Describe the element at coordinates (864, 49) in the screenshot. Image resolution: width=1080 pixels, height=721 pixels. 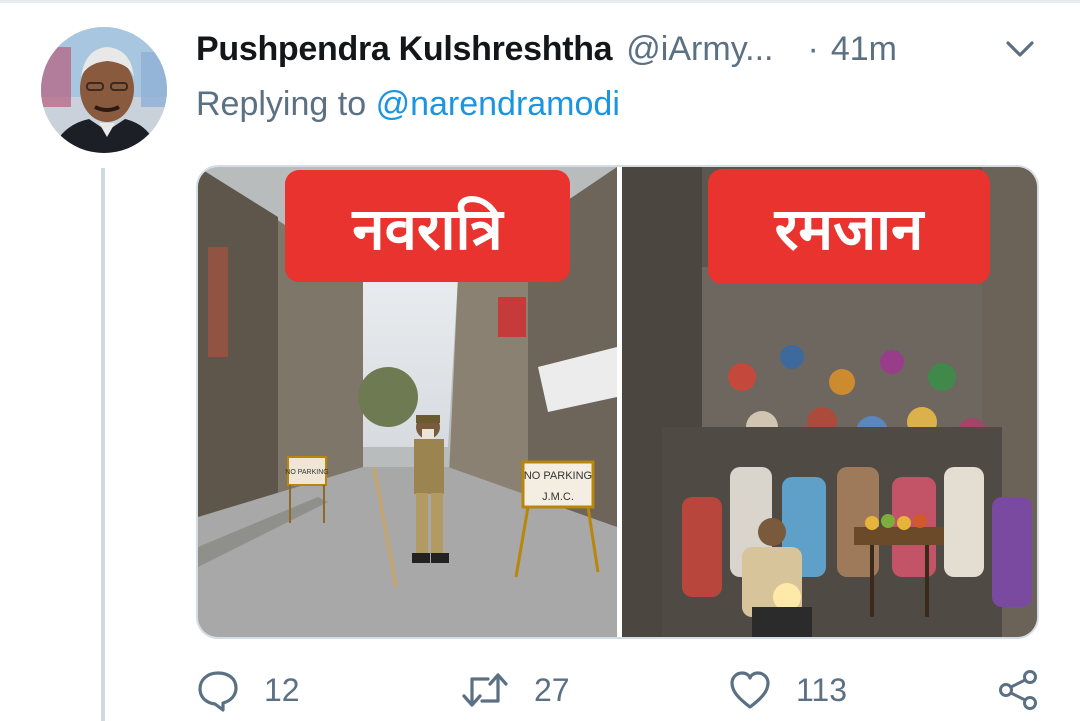
I see `timestamp: 41m` at that location.